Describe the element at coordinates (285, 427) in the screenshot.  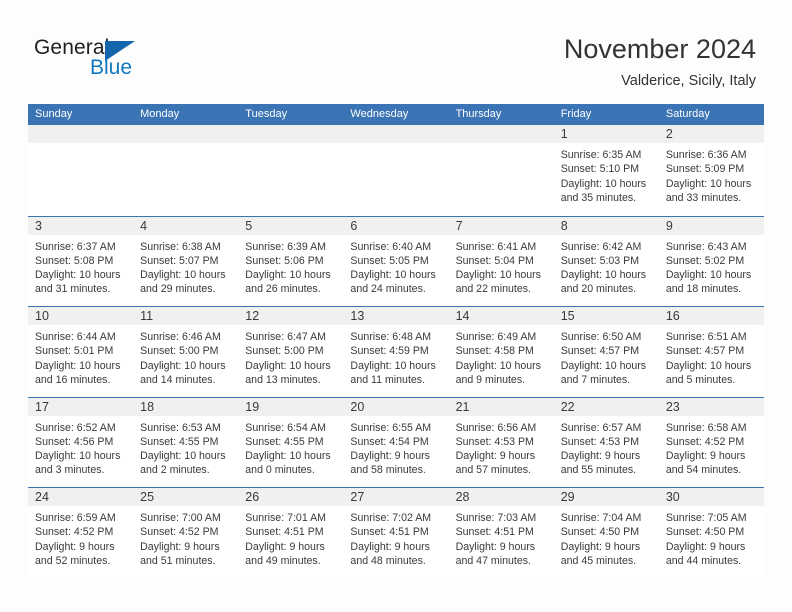
I see `day-detail-line: Sunrise: 6:54 AM` at that location.